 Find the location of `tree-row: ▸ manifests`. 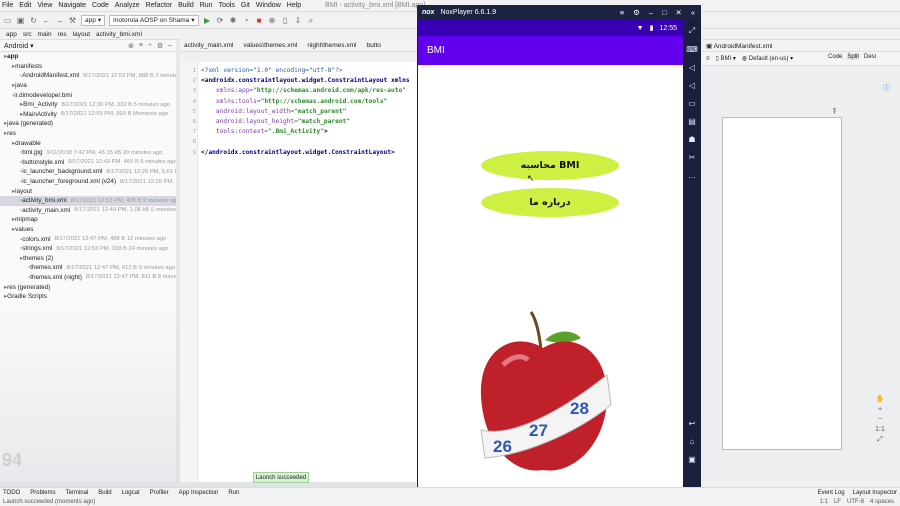

tree-row: ▸ manifests is located at coordinates (88, 67).